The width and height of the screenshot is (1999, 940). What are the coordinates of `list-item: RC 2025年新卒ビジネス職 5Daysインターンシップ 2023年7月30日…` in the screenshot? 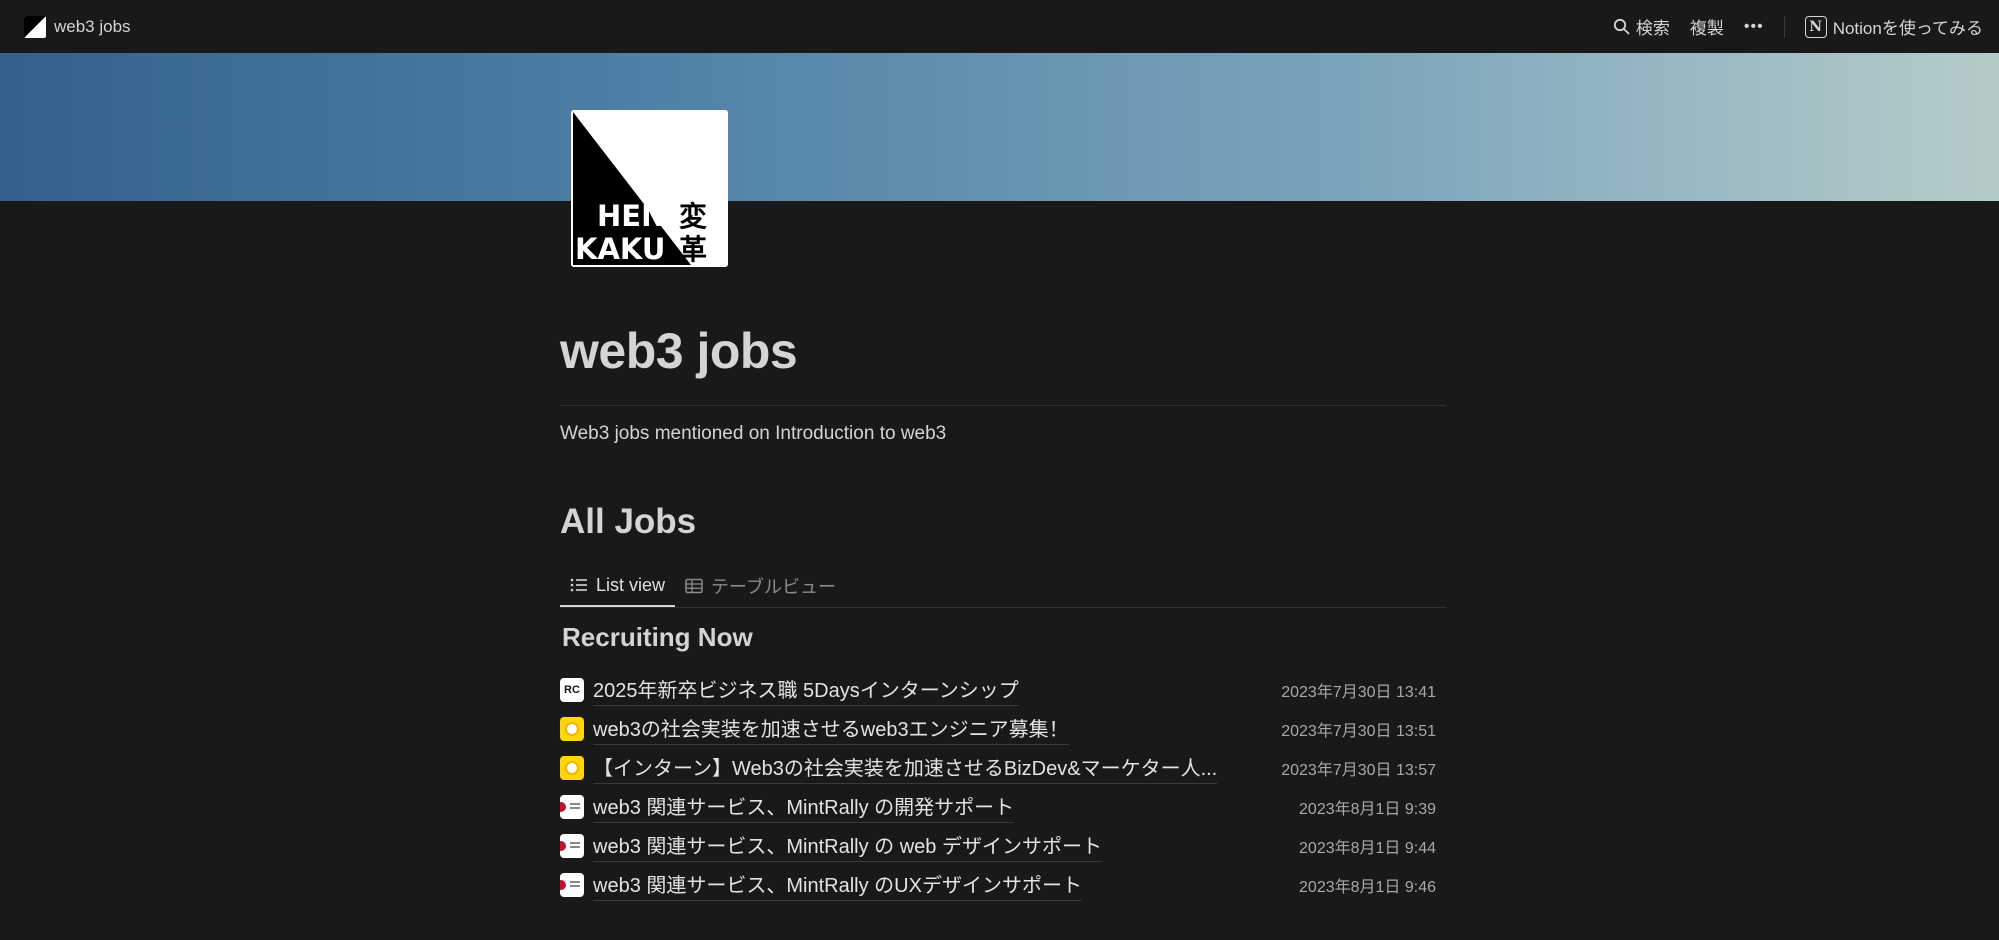 It's located at (1003, 689).